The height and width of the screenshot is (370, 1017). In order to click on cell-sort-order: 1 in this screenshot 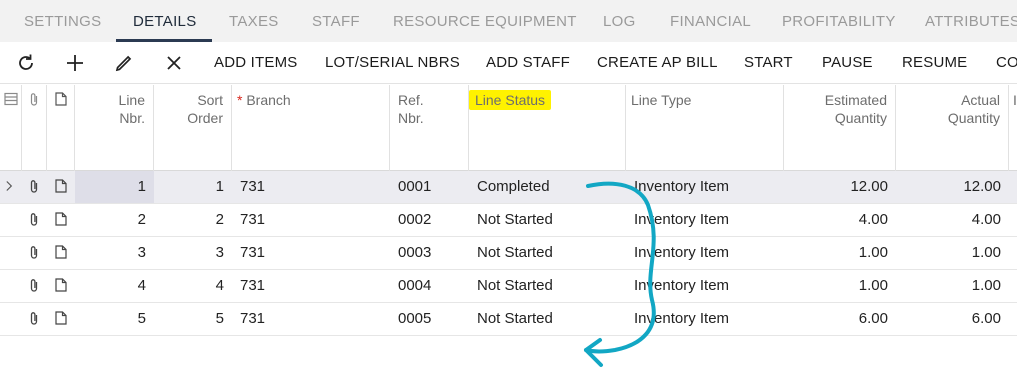, I will do `click(193, 187)`.